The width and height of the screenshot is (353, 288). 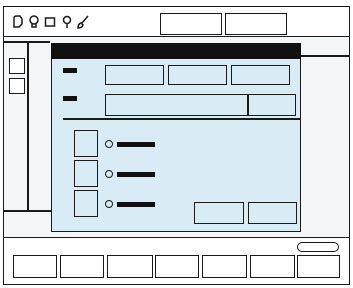 What do you see at coordinates (28, 126) in the screenshot?
I see `divider-left-vertical` at bounding box center [28, 126].